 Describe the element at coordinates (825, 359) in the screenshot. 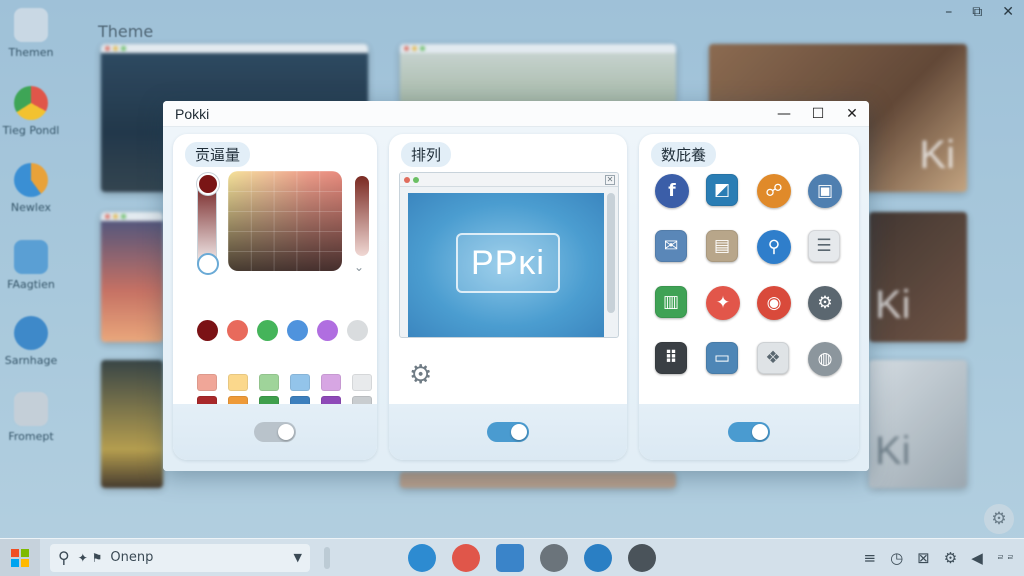

I see `github-icon: ◍` at that location.